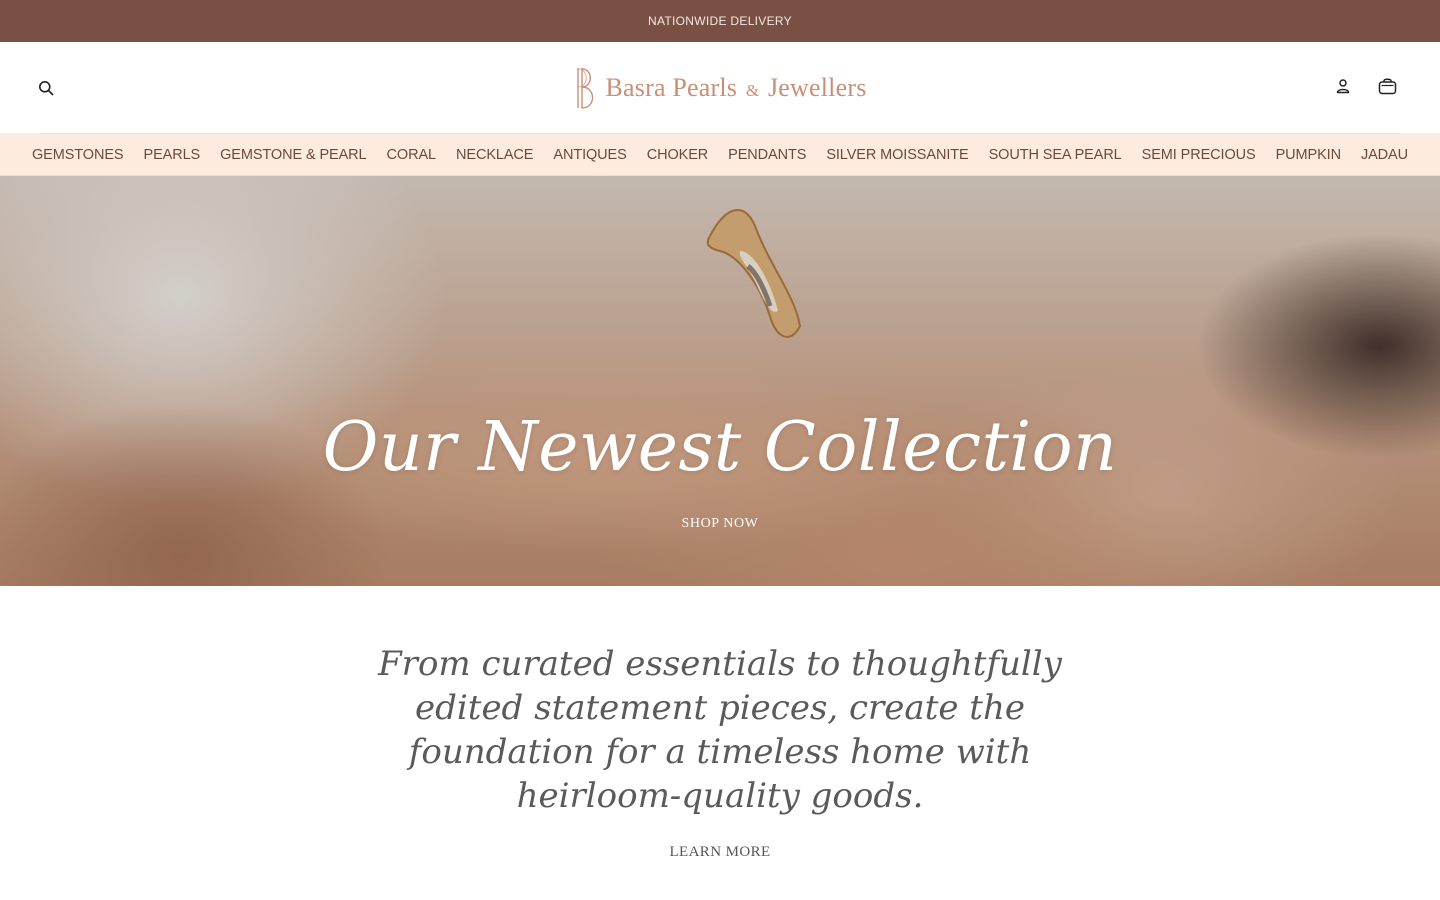 This screenshot has width=1440, height=900. Describe the element at coordinates (1384, 155) in the screenshot. I see `nav-item-jadau: JADAU` at that location.